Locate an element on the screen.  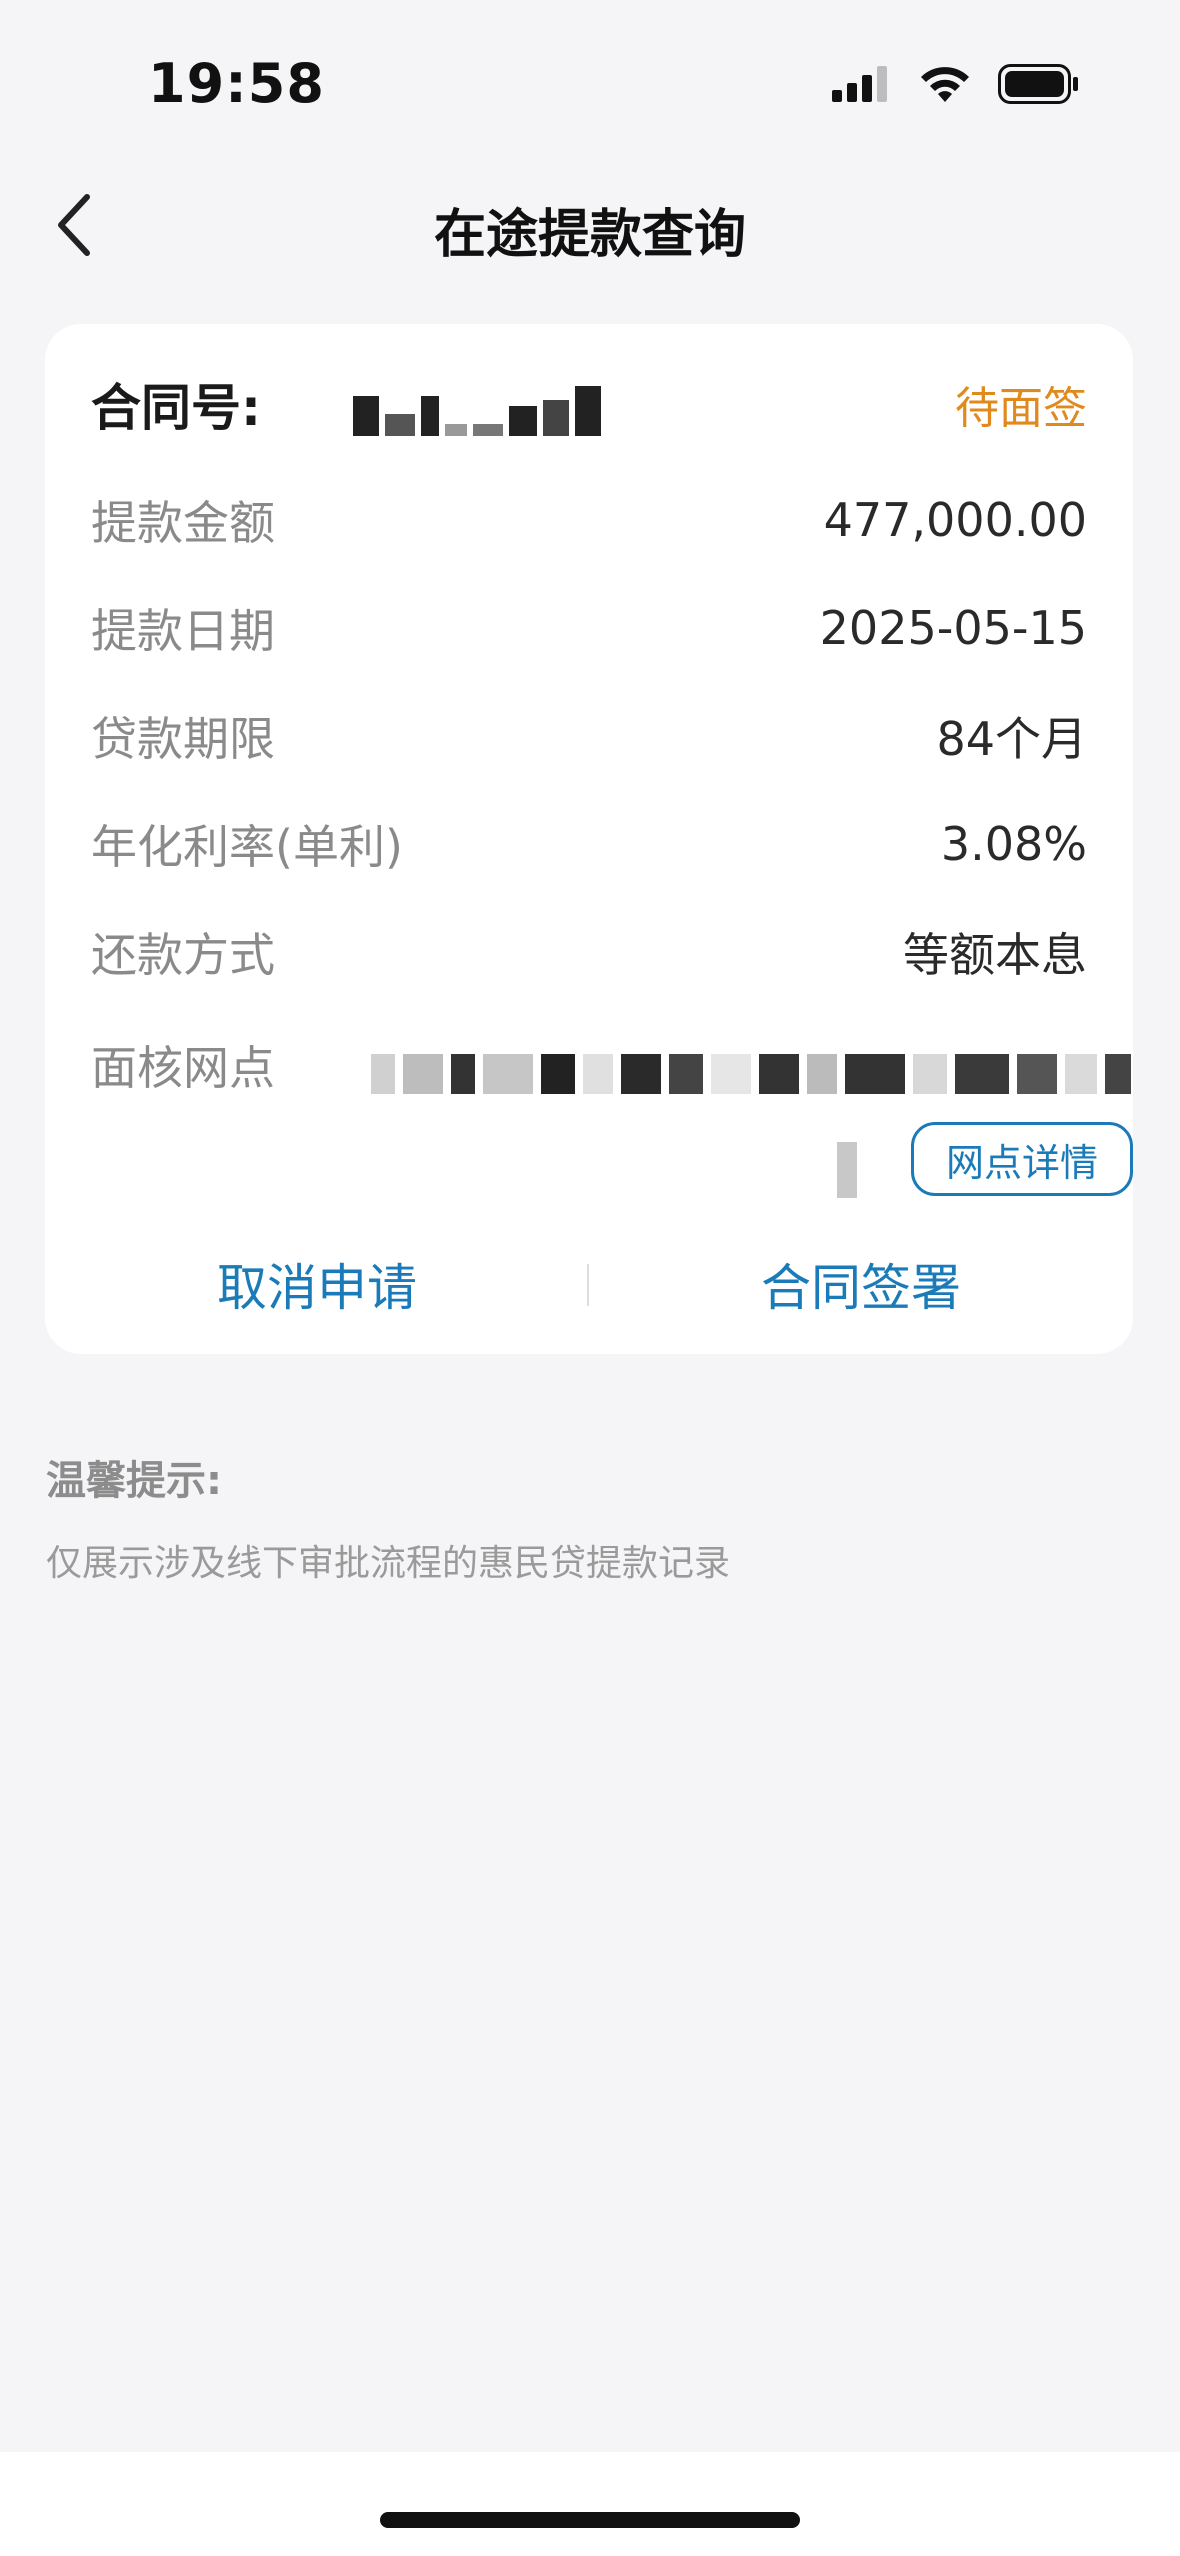
branch-detail-button: 网点详情 is located at coordinates (1022, 1159).